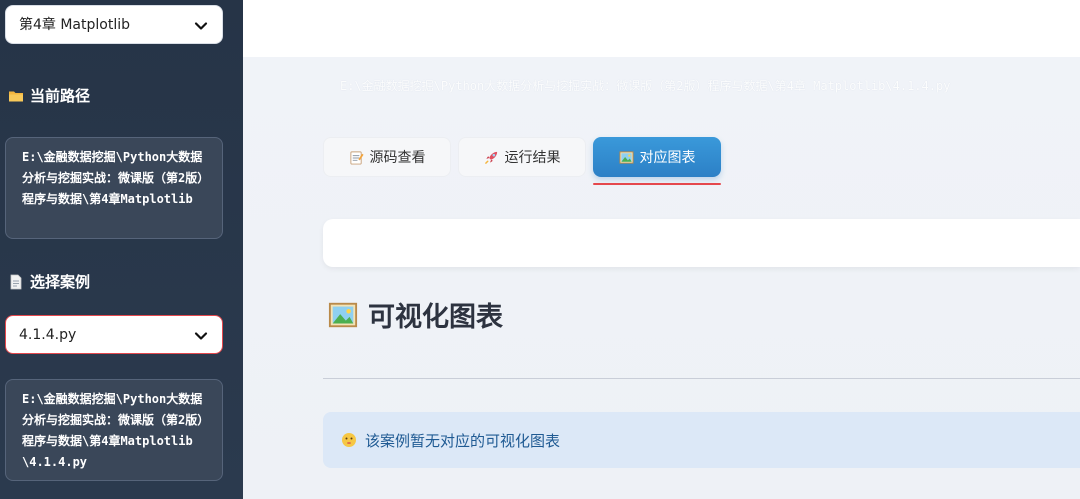 This screenshot has width=1080, height=499. What do you see at coordinates (532, 158) in the screenshot?
I see `tab-result-label: 运行结果` at bounding box center [532, 158].